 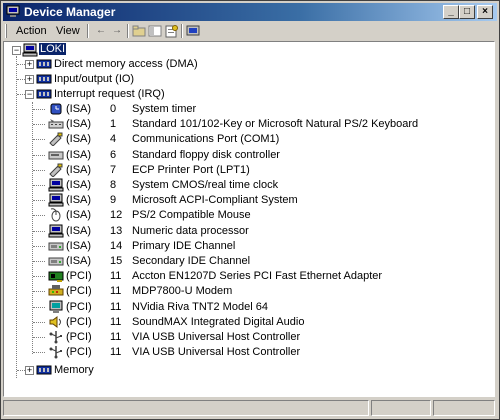 I want to click on root-collapse-toggle: −, so click(x=16, y=50).